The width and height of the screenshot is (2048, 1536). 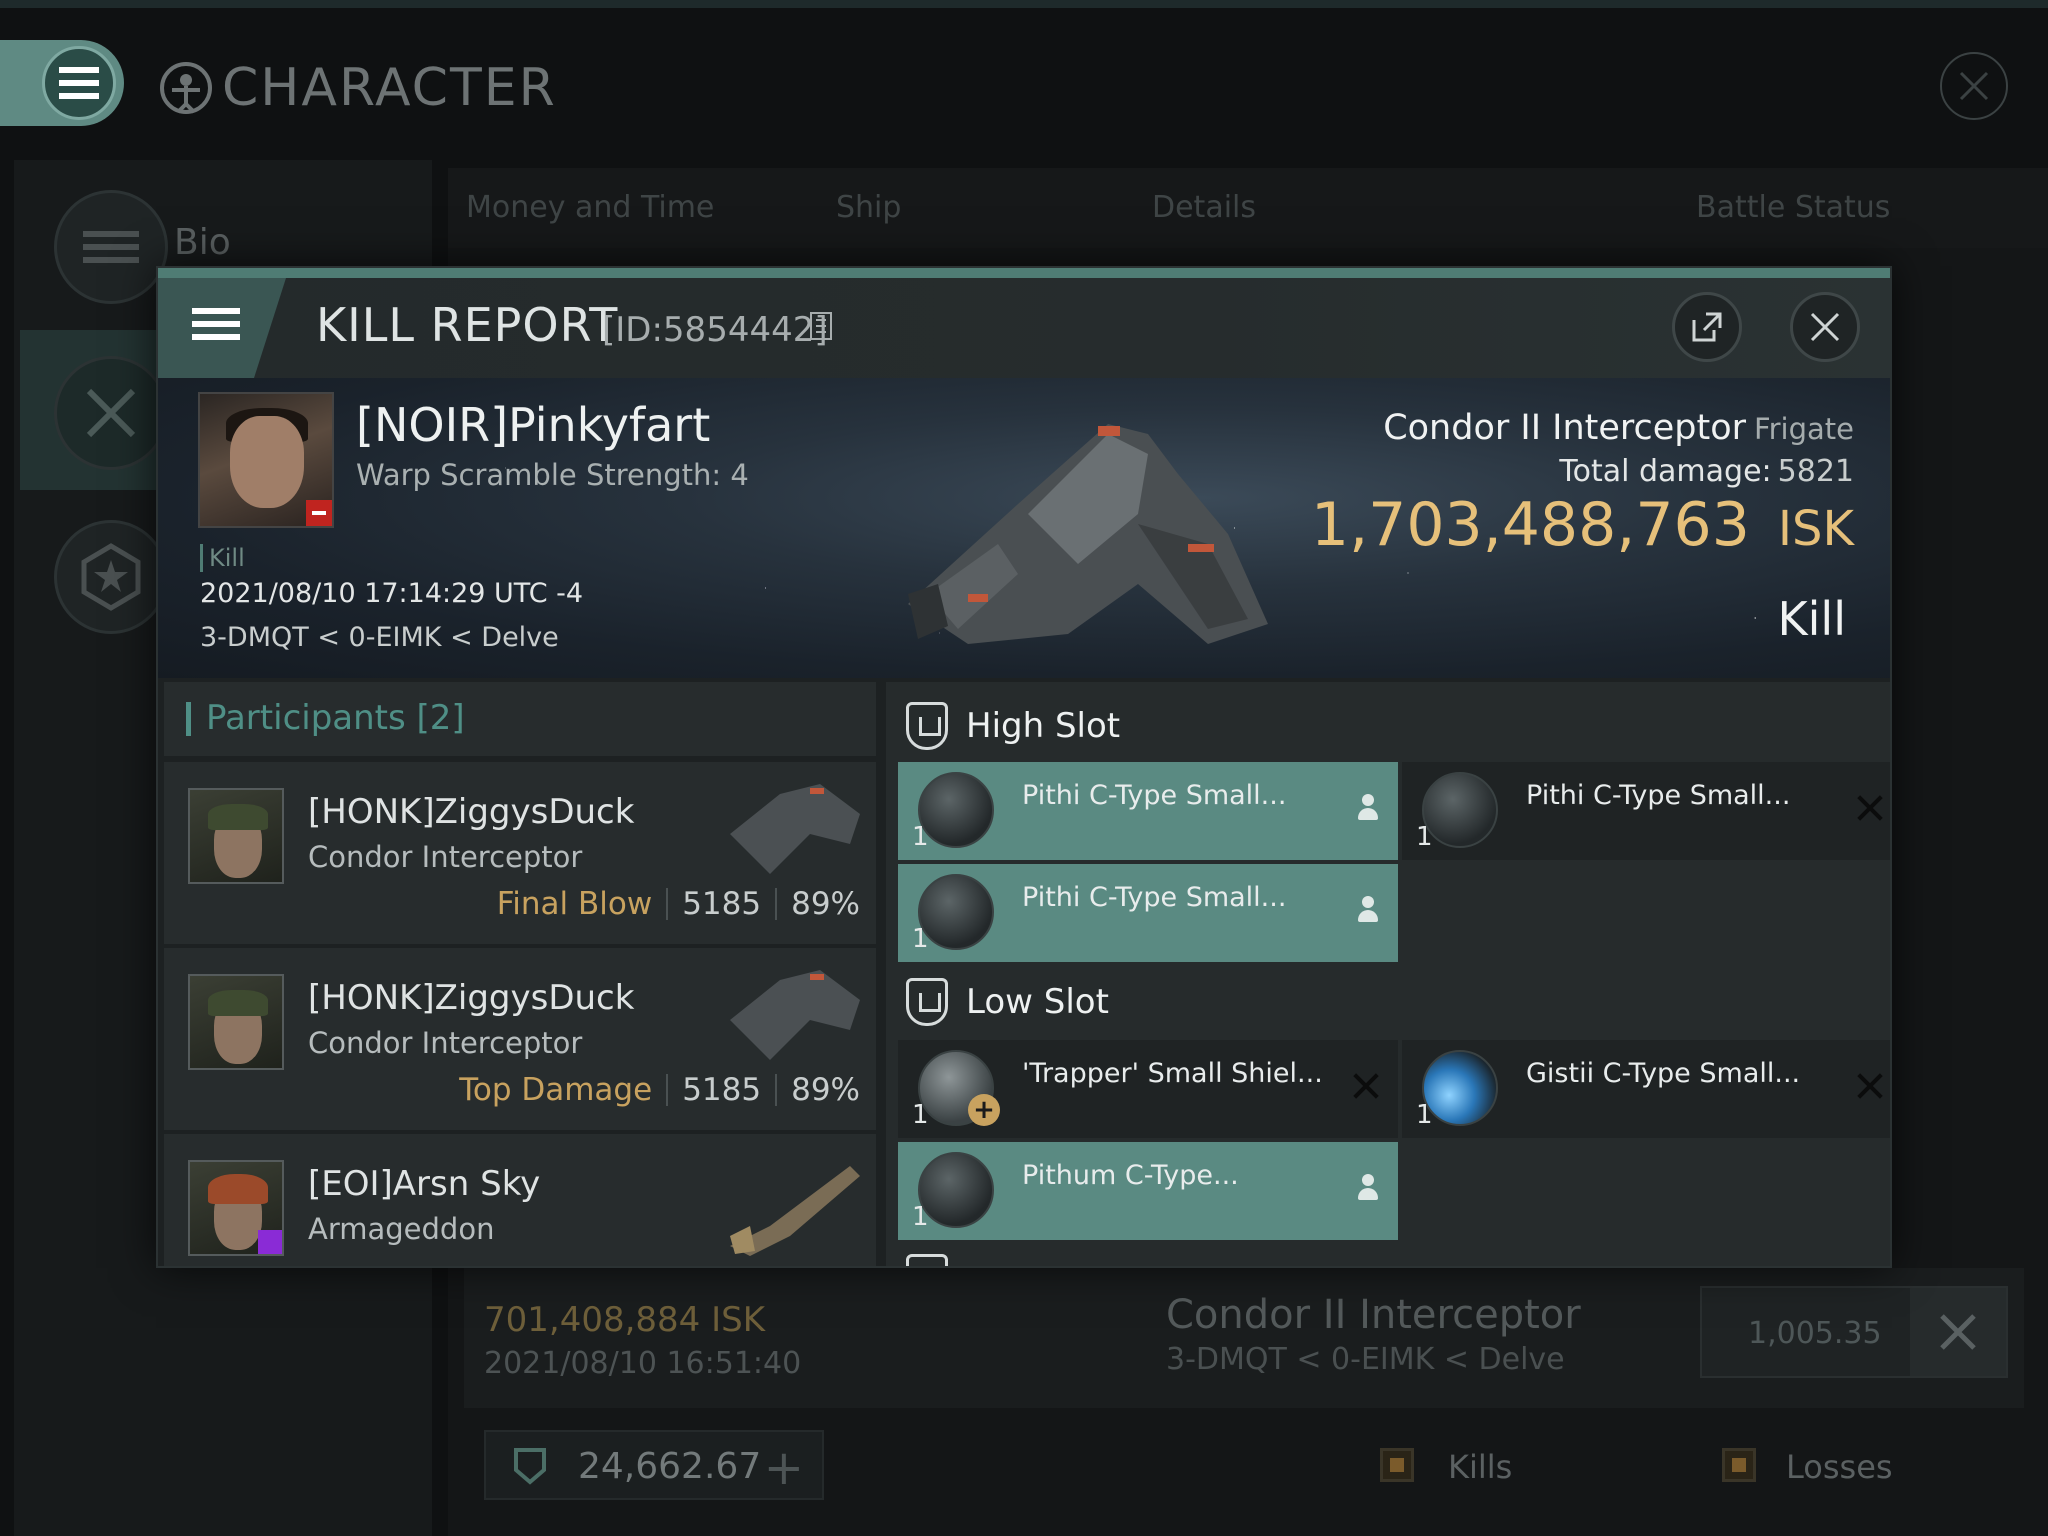 I want to click on result-label: Kill, so click(x=1811, y=619).